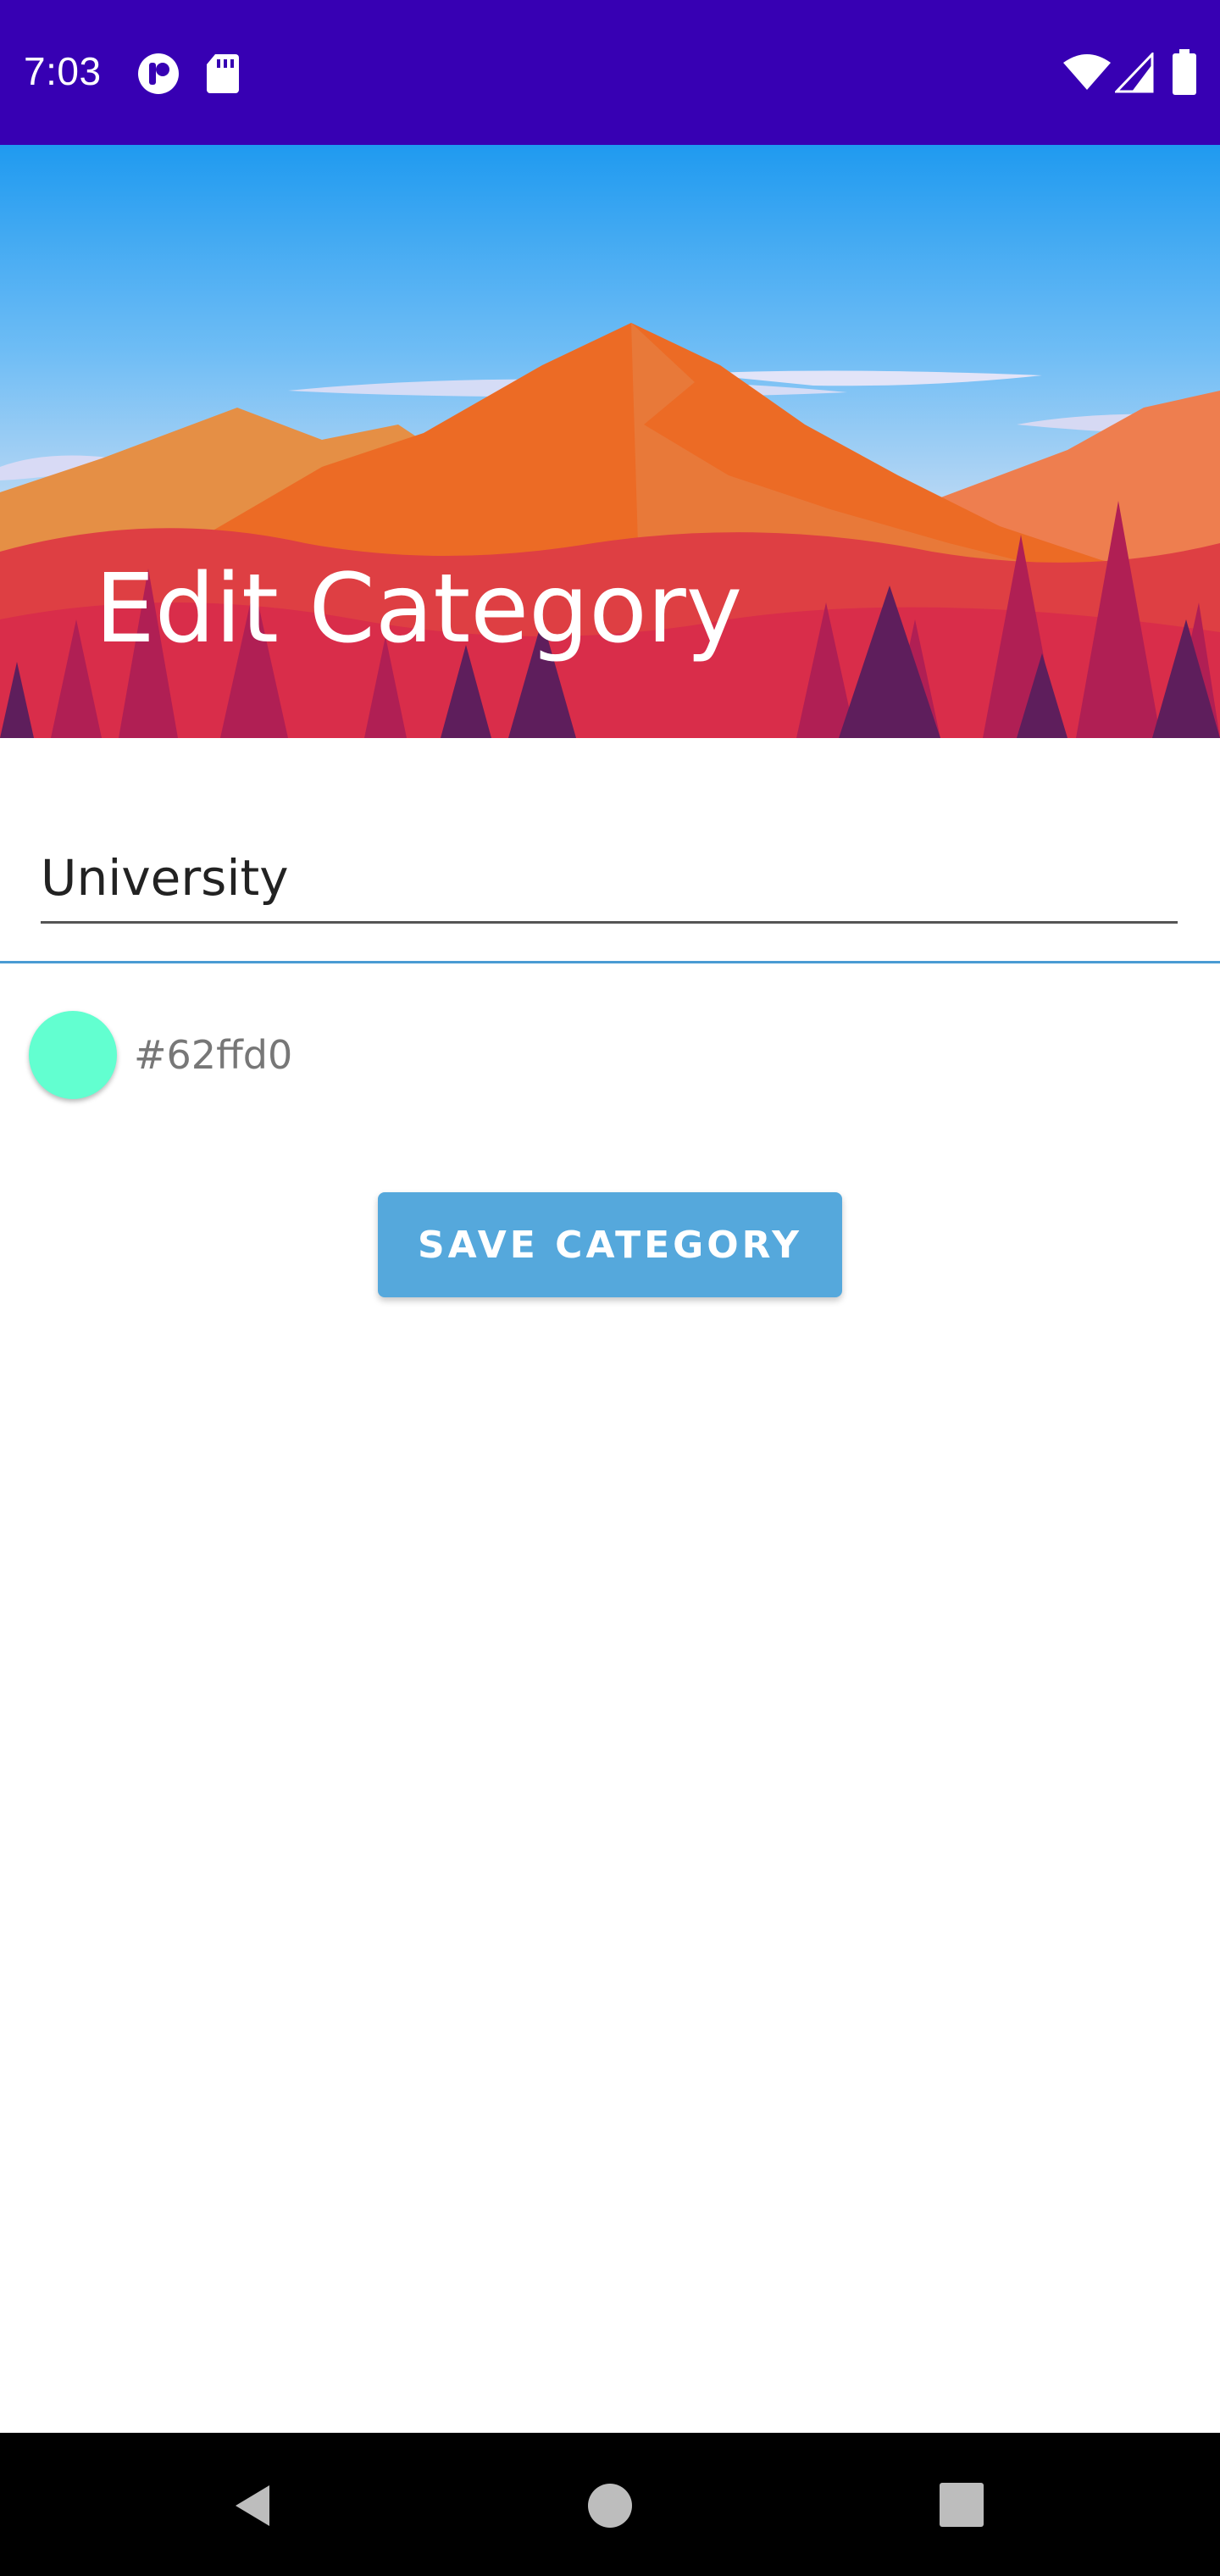 This screenshot has height=2576, width=1220. What do you see at coordinates (252, 2505) in the screenshot?
I see `back-icon` at bounding box center [252, 2505].